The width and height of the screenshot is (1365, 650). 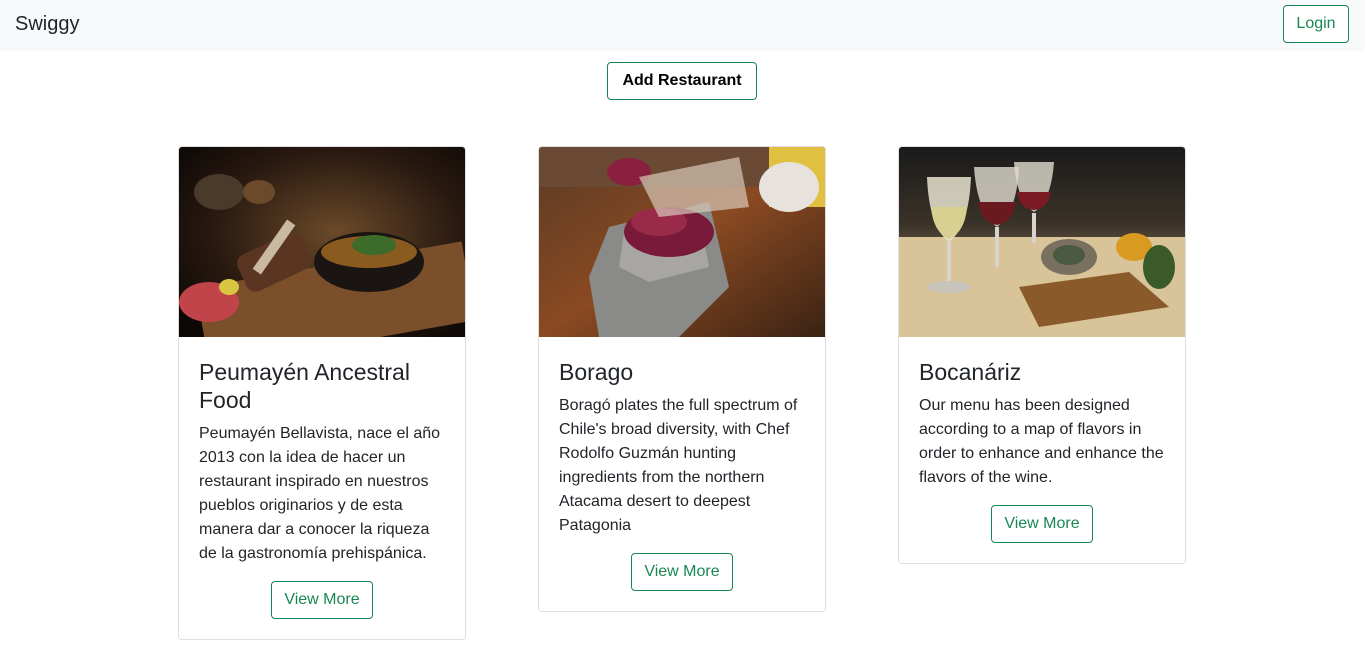 What do you see at coordinates (1316, 24) in the screenshot?
I see `login-button: Login` at bounding box center [1316, 24].